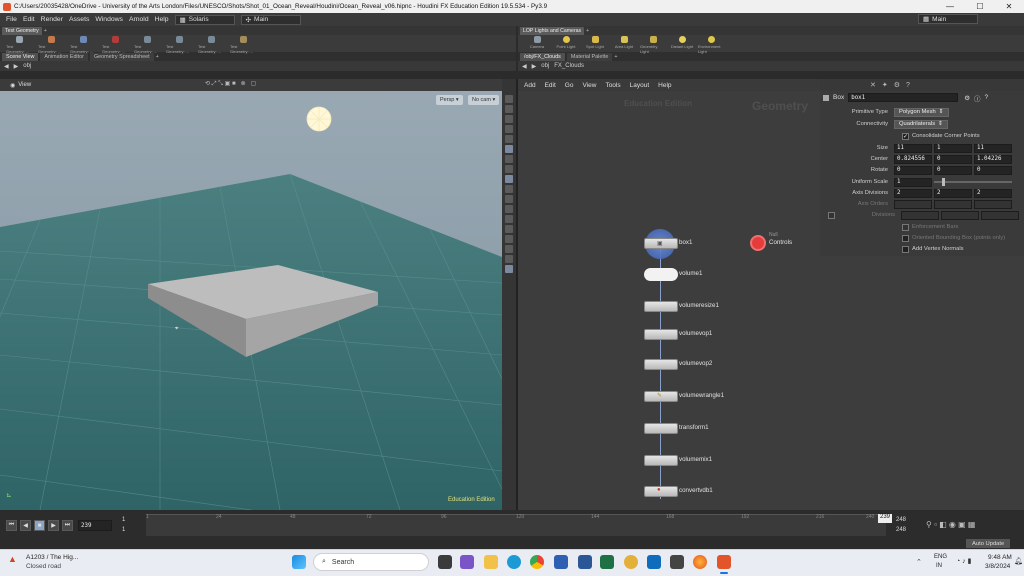  What do you see at coordinates (977, 98) in the screenshot?
I see `info-icon: ⓘ` at bounding box center [977, 98].